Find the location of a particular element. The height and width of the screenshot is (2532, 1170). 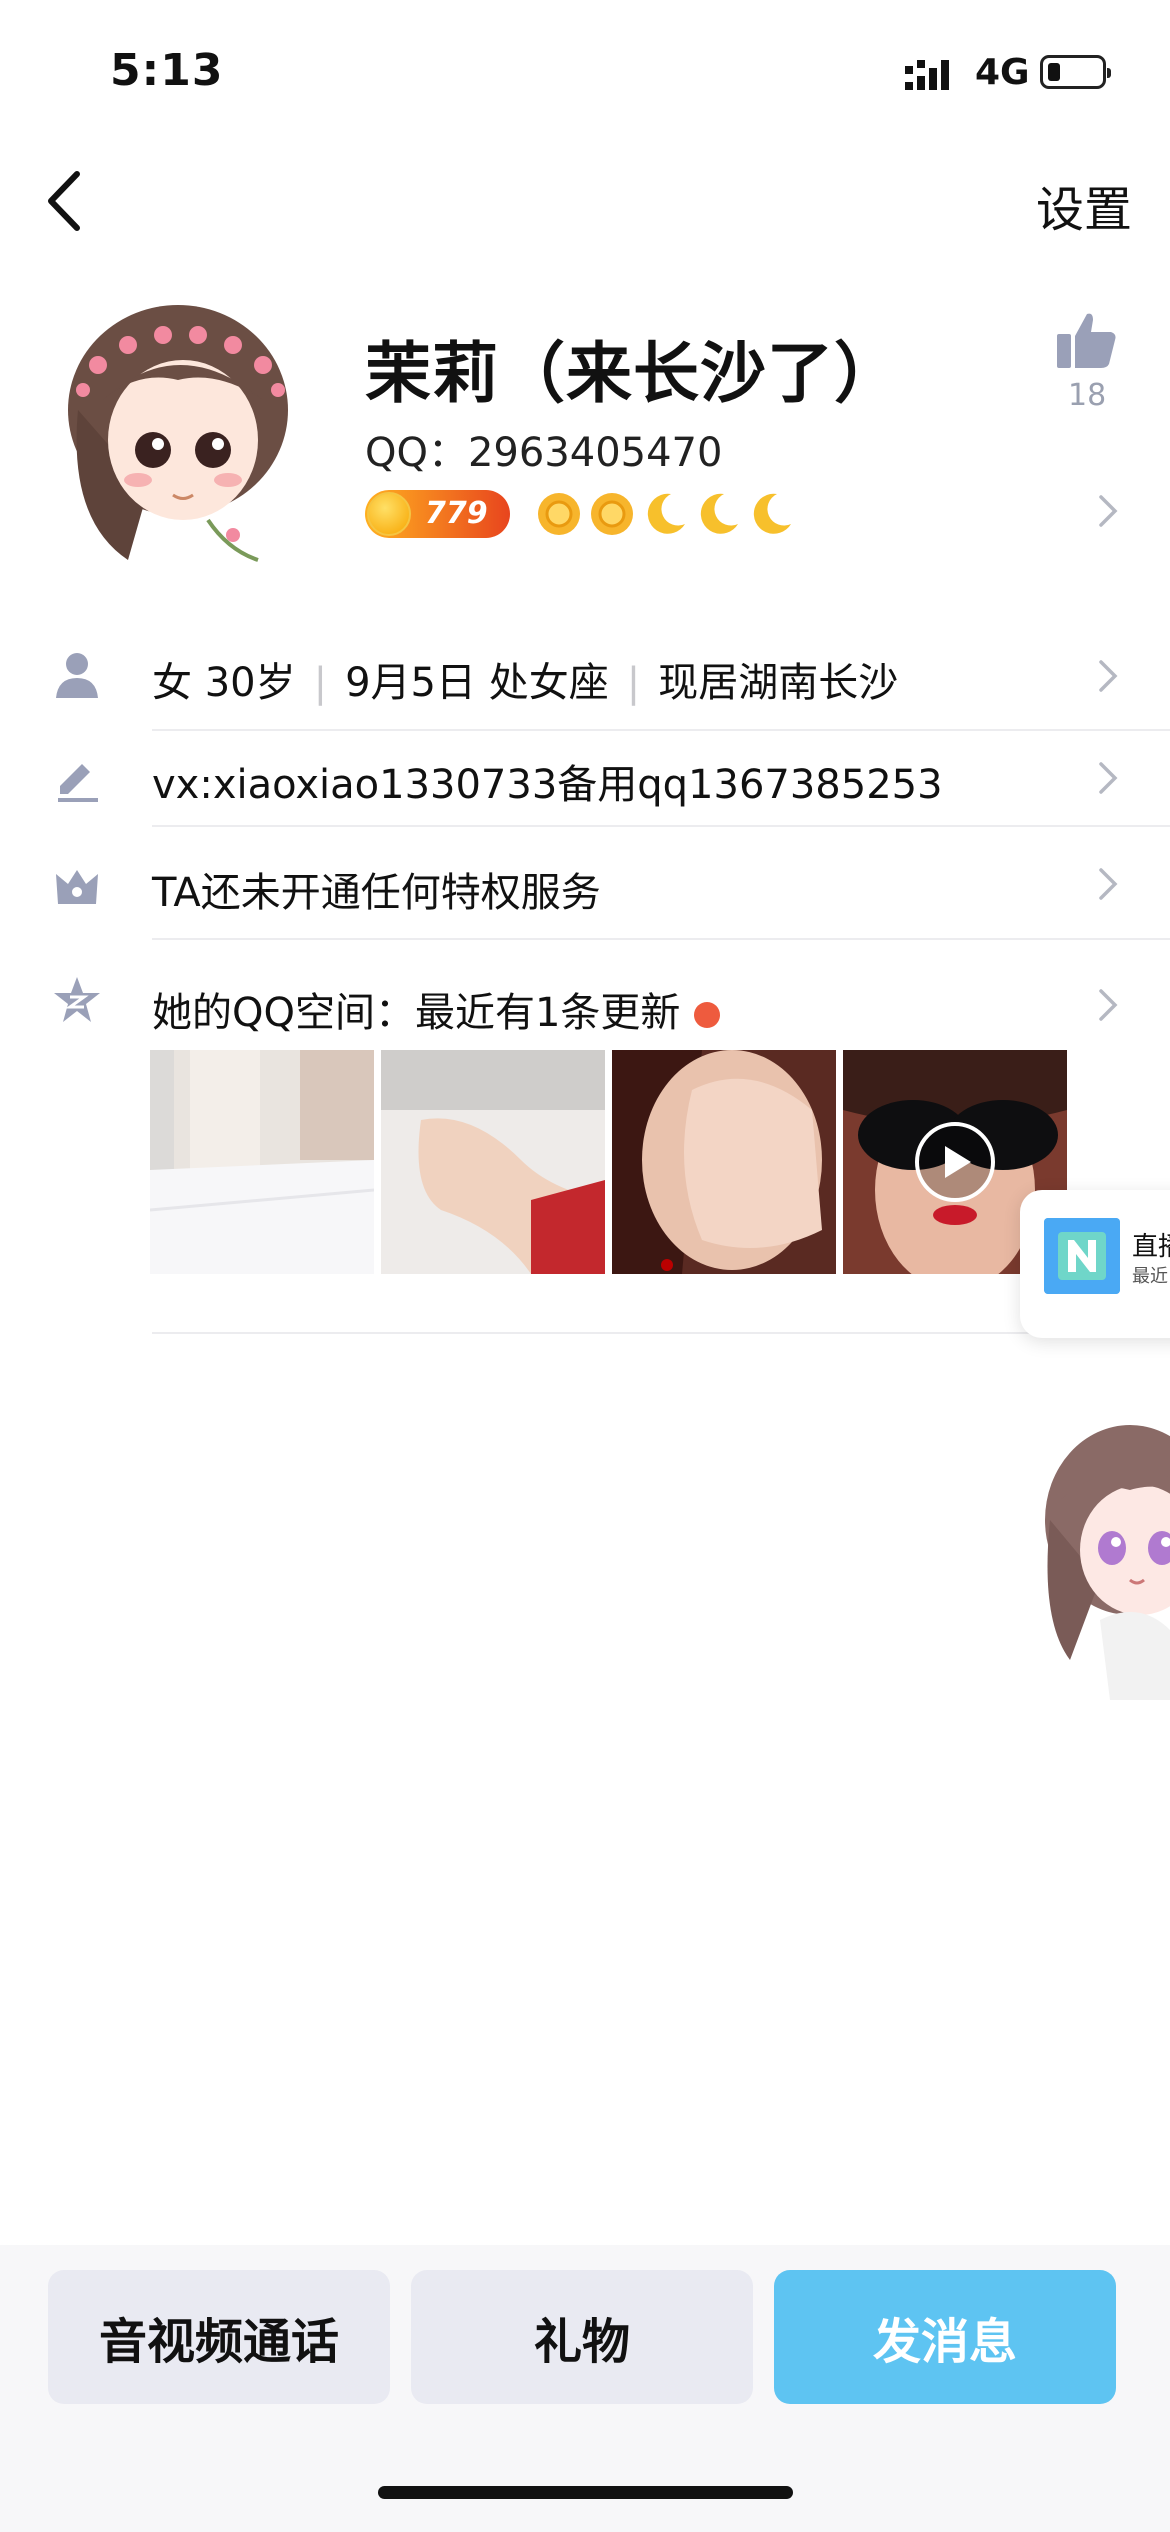

profile-name: 茉莉（来长沙了） is located at coordinates (633, 373).